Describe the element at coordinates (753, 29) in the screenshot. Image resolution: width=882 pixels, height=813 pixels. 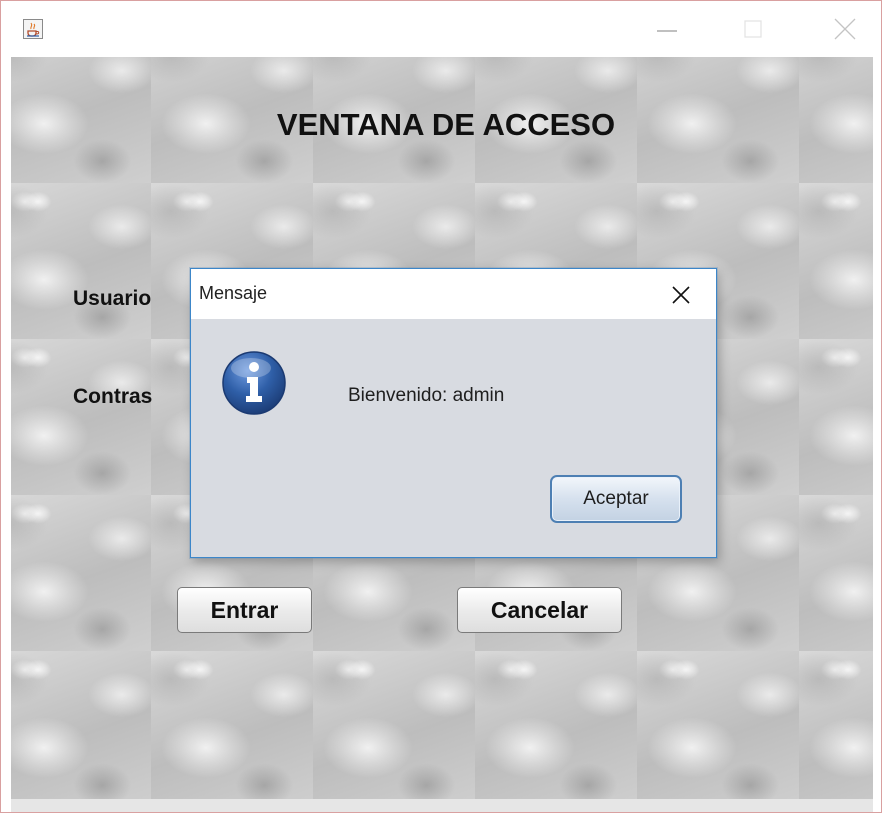
I see `maximize-icon` at that location.